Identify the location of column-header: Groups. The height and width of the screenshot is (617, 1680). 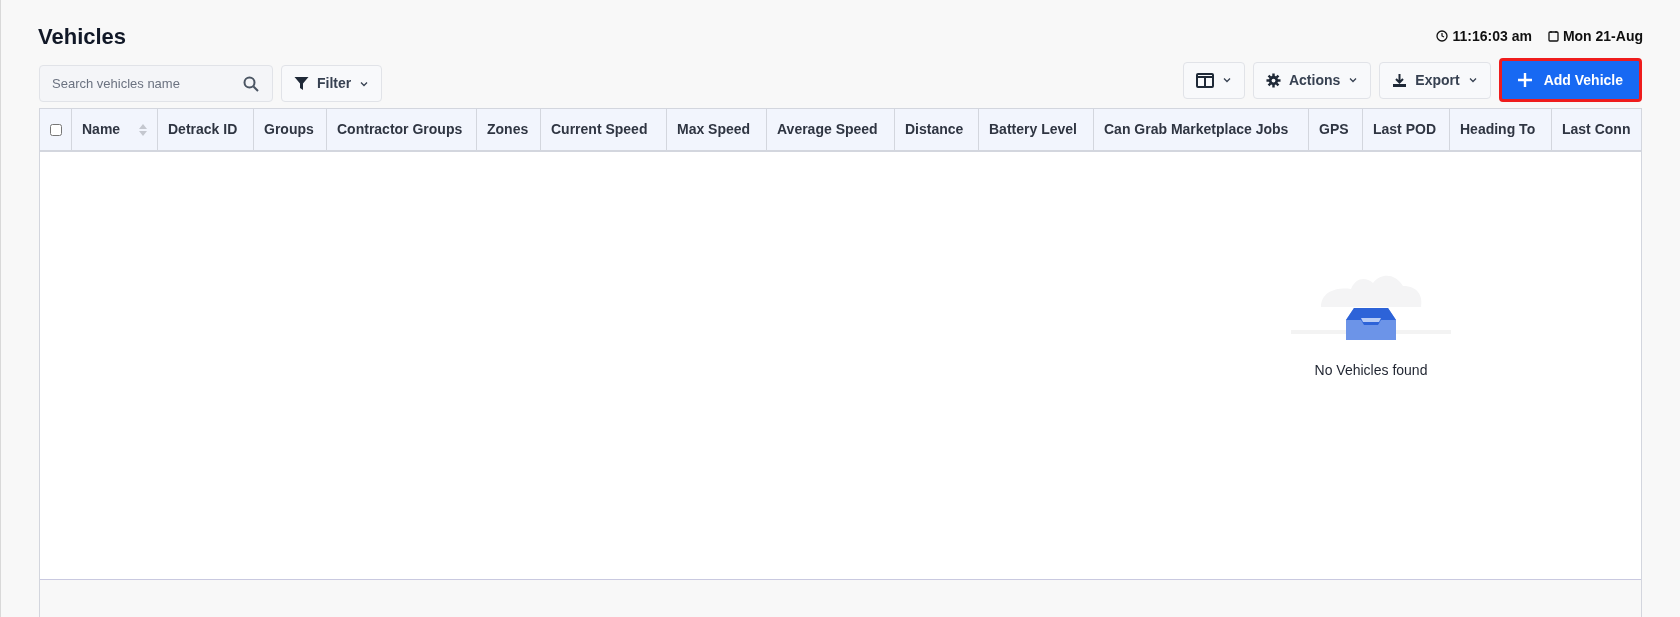
(290, 129).